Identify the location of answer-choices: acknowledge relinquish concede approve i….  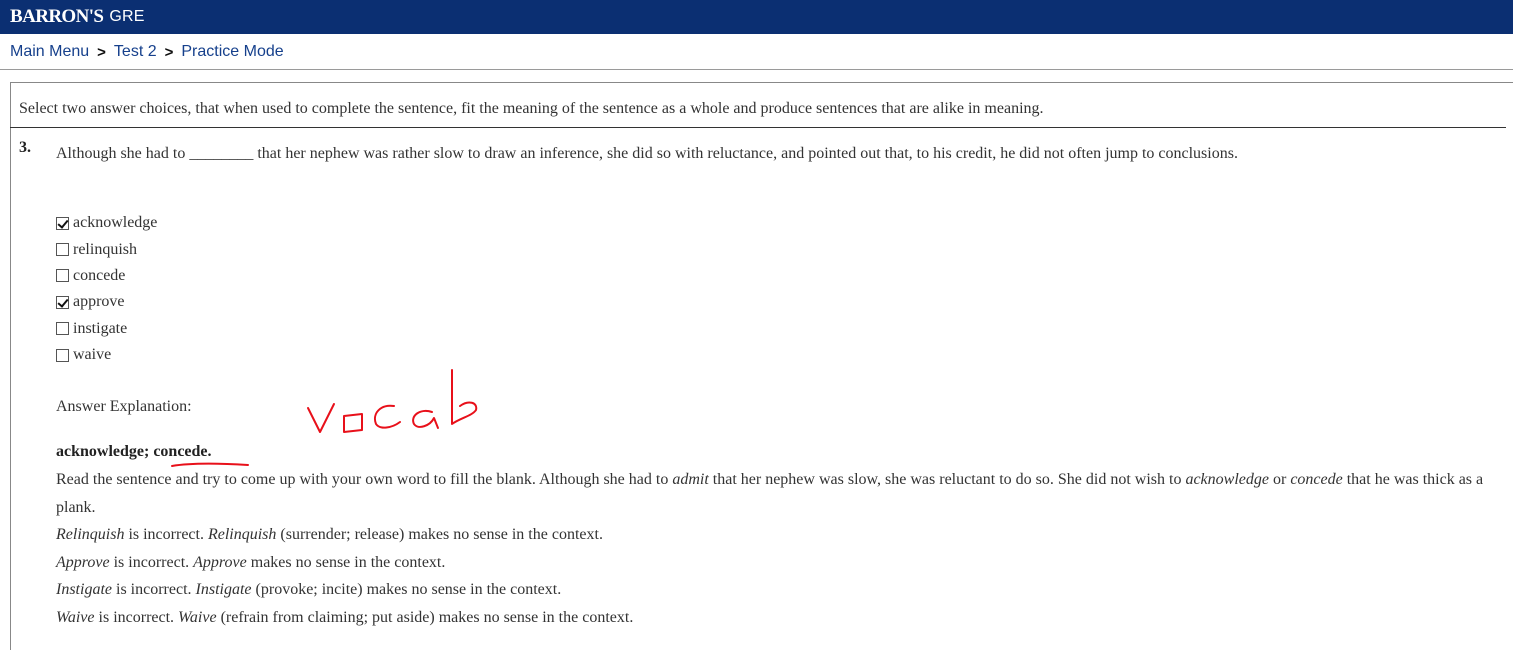
(106, 289).